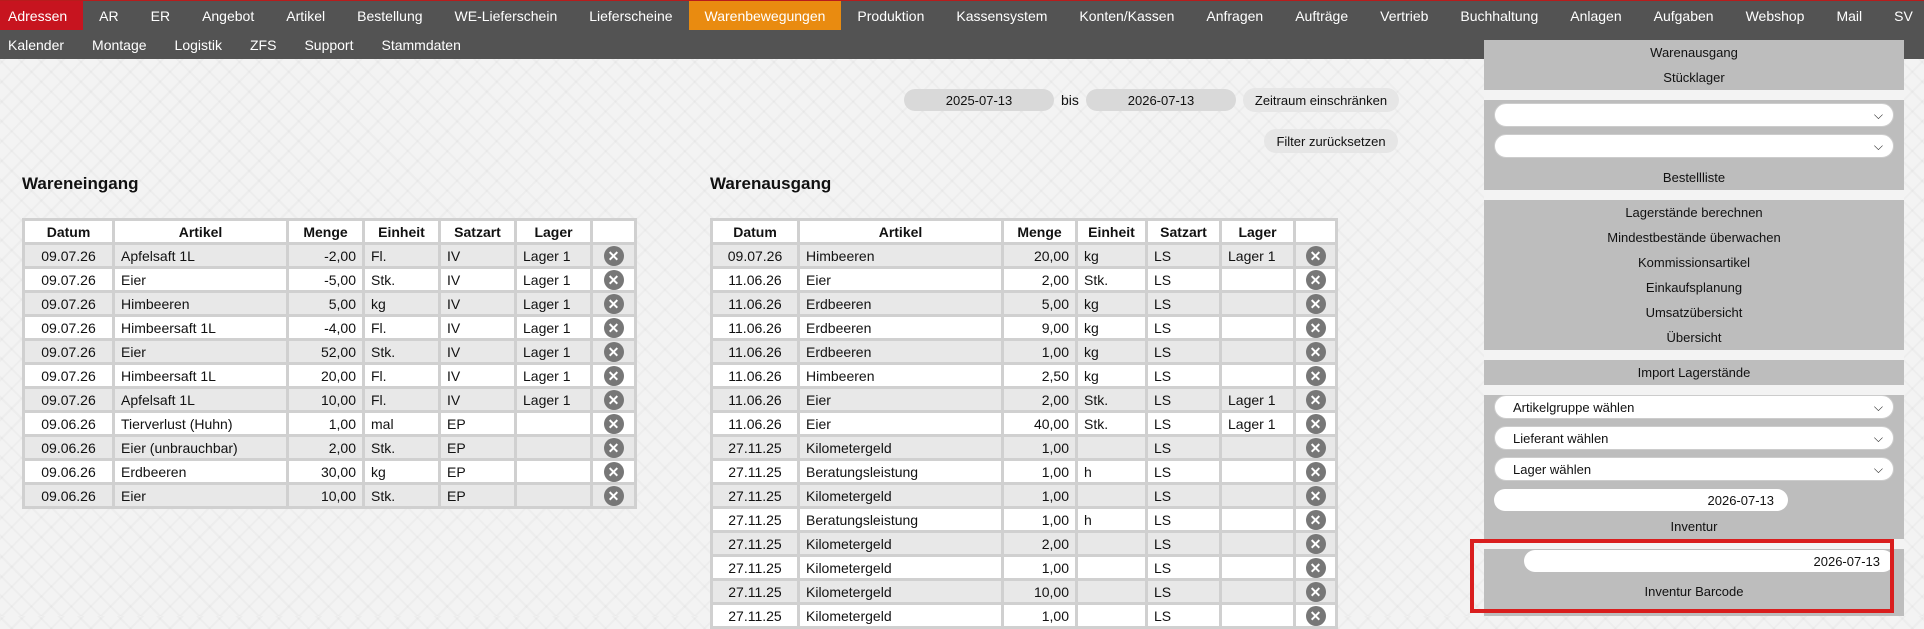 The height and width of the screenshot is (629, 1924). Describe the element at coordinates (1694, 407) in the screenshot. I see `artikelgruppe-select: Artikelgruppe wählen ⌵` at that location.